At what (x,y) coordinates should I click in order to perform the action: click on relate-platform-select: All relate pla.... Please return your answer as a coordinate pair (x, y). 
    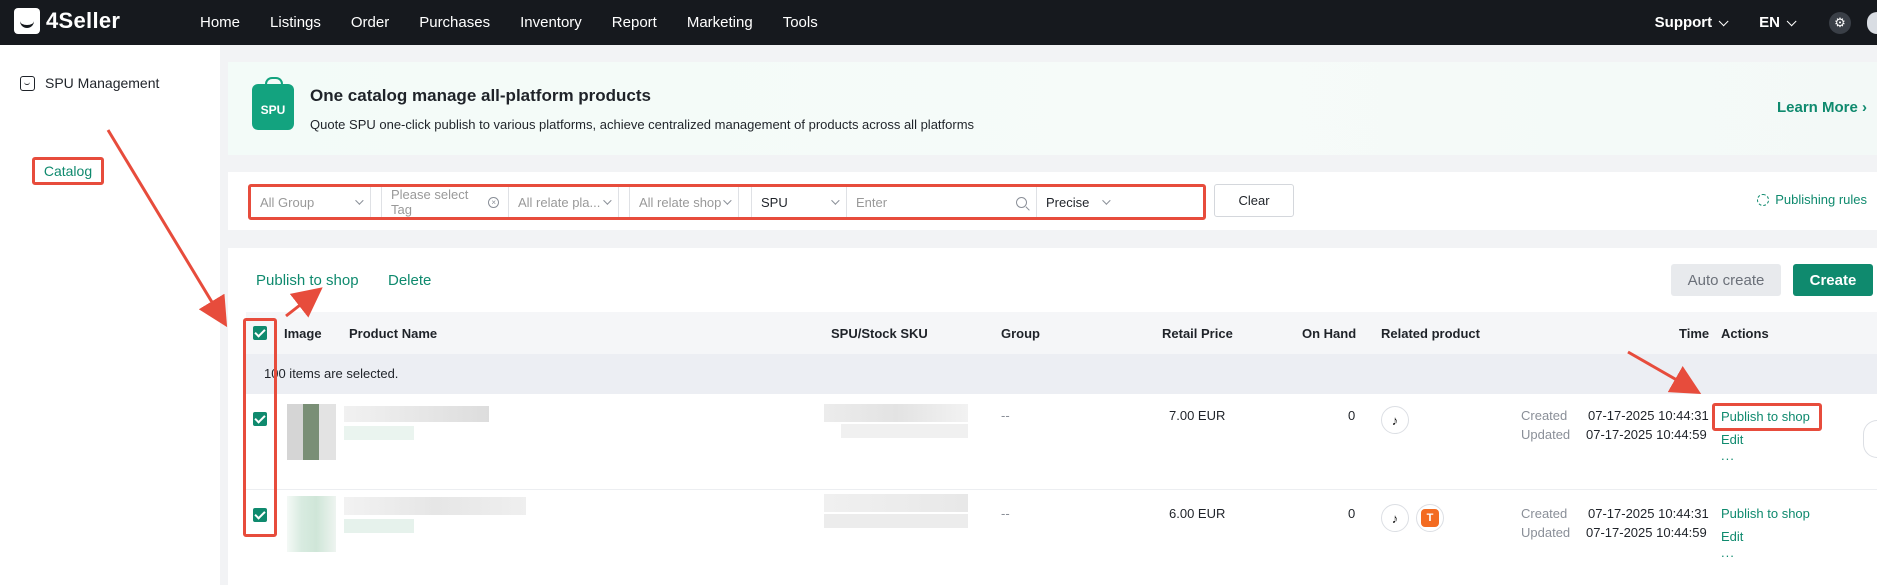
    Looking at the image, I should click on (564, 202).